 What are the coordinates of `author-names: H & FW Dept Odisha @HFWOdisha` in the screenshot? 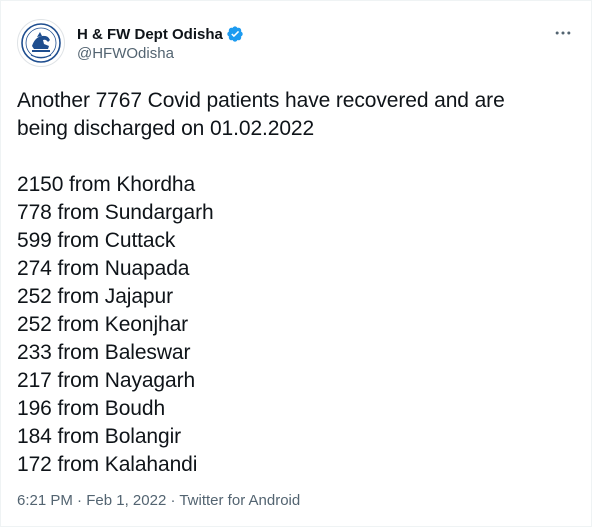 It's located at (160, 43).